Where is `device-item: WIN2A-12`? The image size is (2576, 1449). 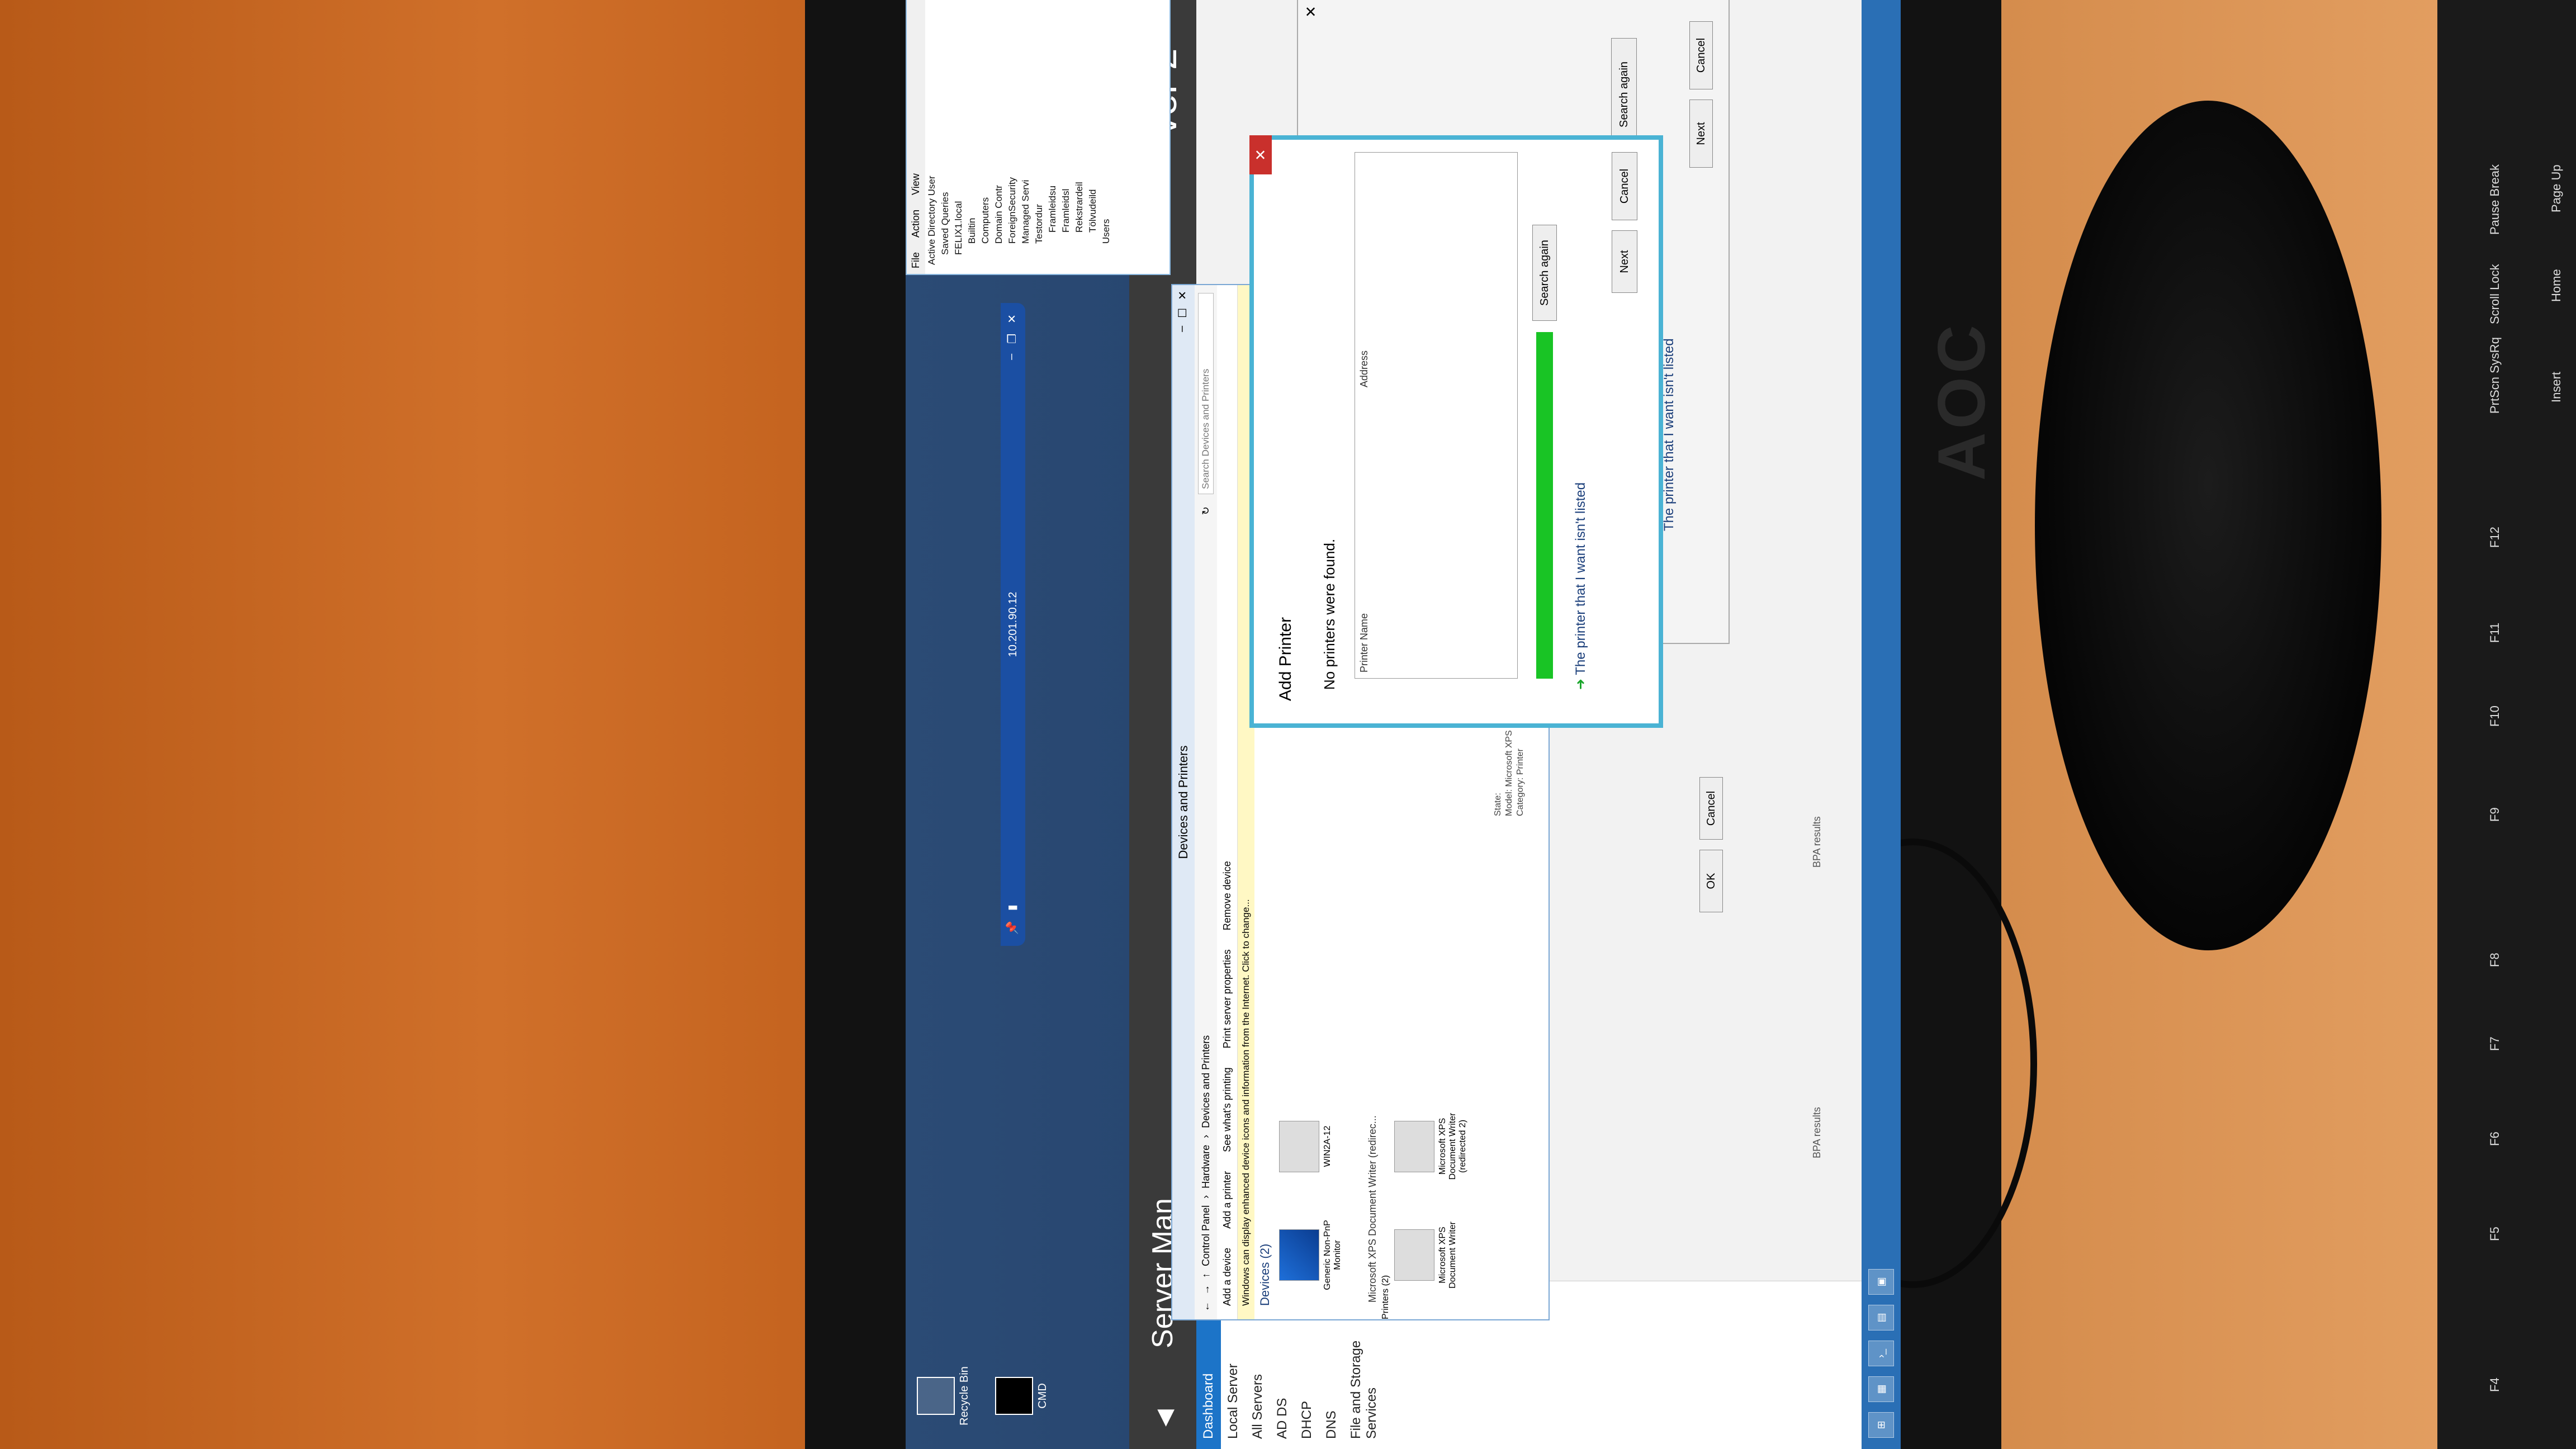 device-item: WIN2A-12 is located at coordinates (1306, 1146).